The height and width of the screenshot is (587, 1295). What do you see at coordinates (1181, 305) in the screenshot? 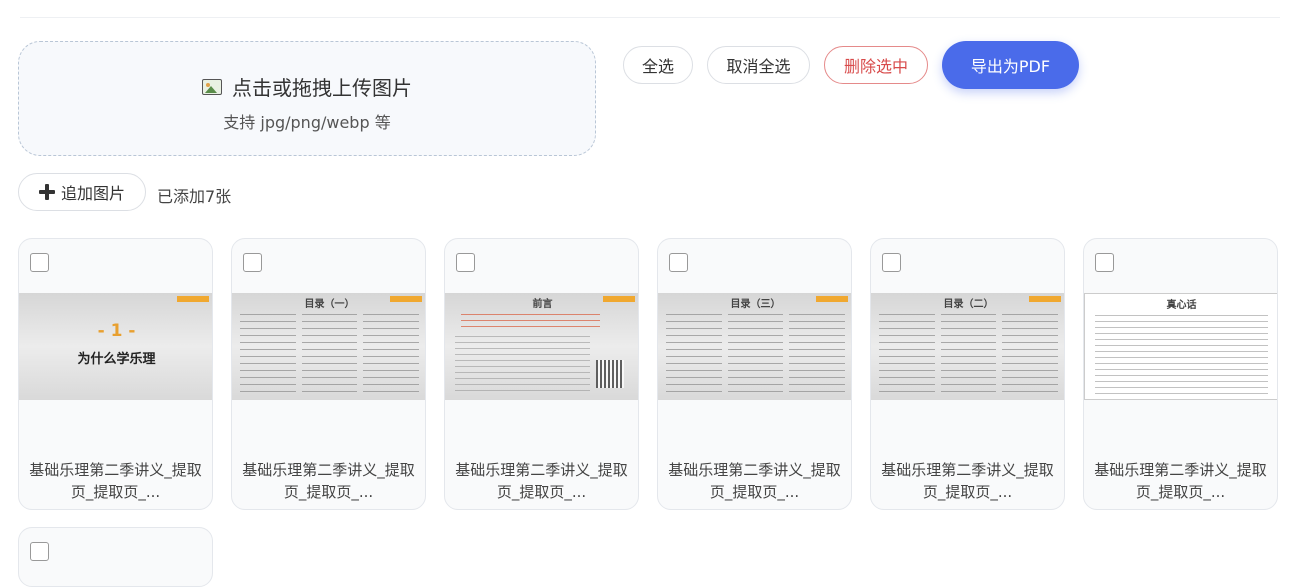
I see `thumbnail-title: 真心话` at bounding box center [1181, 305].